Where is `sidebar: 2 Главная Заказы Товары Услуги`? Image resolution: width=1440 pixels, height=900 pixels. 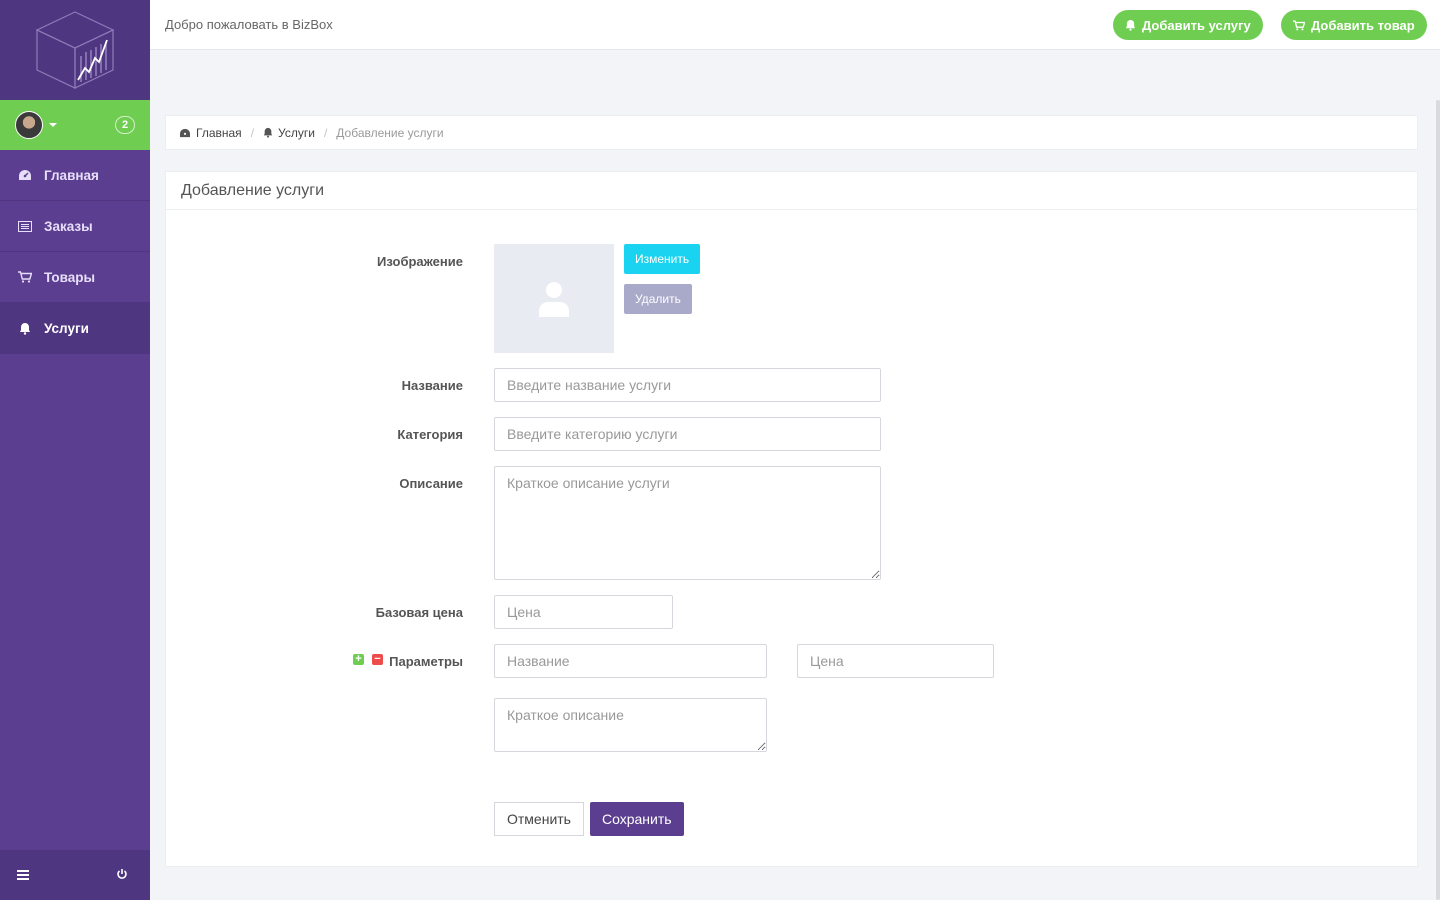
sidebar: 2 Главная Заказы Товары Услуги is located at coordinates (75, 450).